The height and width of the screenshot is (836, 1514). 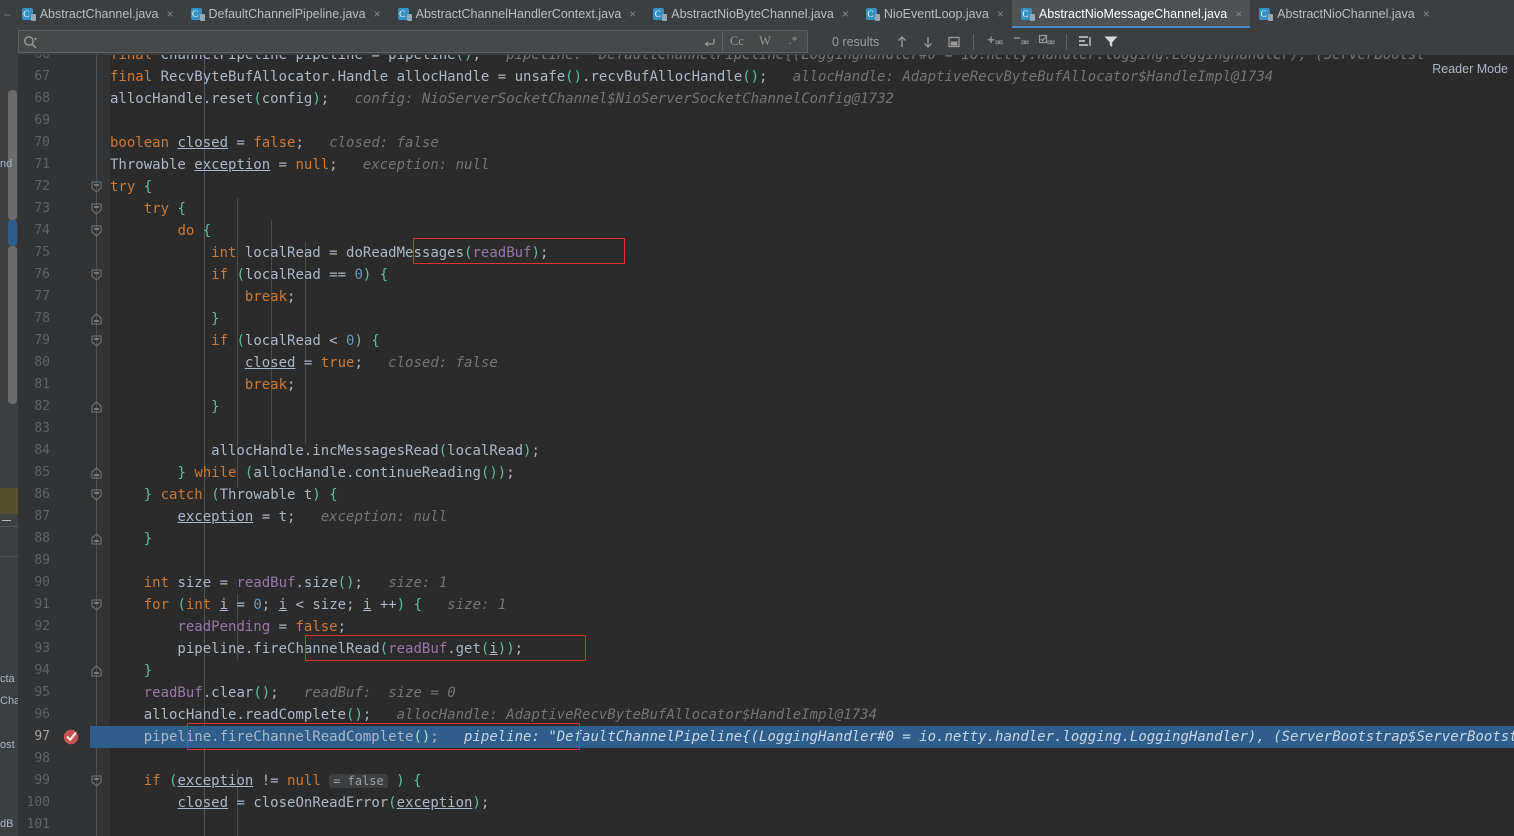 What do you see at coordinates (1131, 14) in the screenshot?
I see `editor-tab-abstractniomessagechannel: AbstractNioMessageChannel.java ×` at bounding box center [1131, 14].